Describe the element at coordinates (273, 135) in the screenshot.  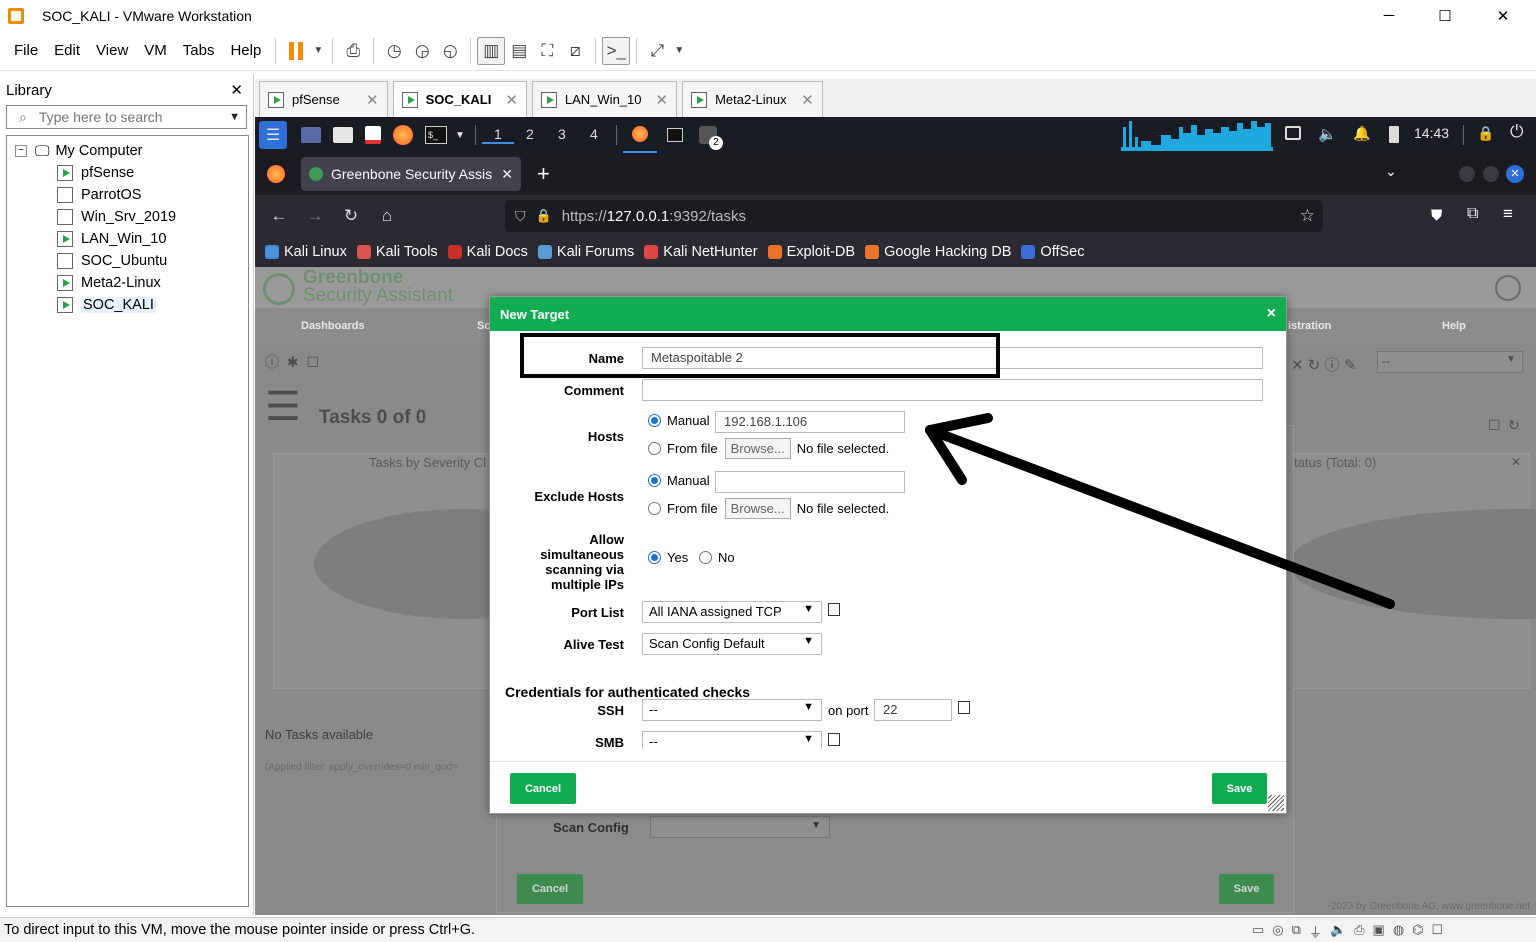
I see `kali-menu-icon: ☰` at that location.